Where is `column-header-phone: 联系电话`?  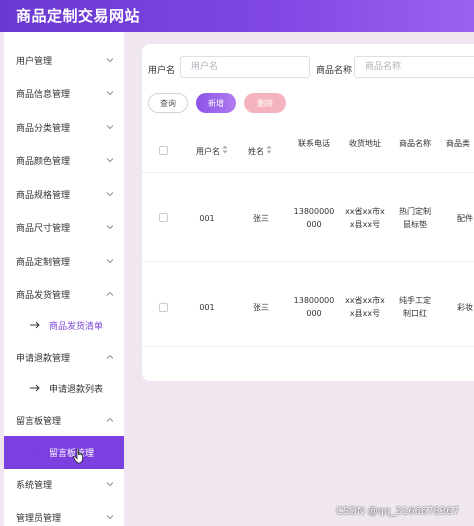
column-header-phone: 联系电话 is located at coordinates (314, 143).